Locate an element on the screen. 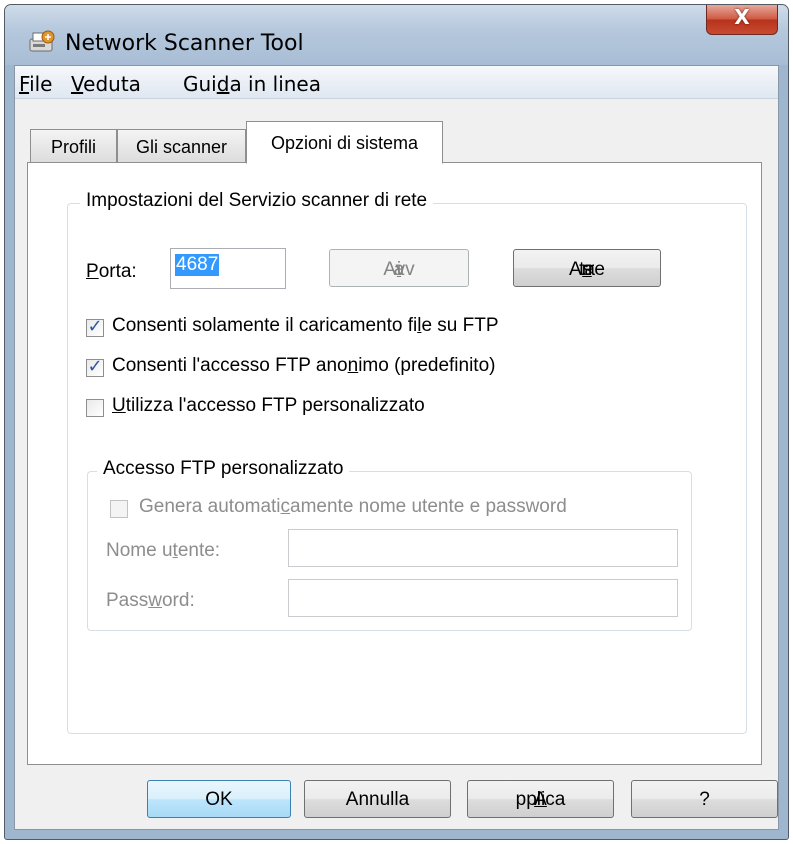  upload-only-checkbox: ✓ is located at coordinates (95, 326).